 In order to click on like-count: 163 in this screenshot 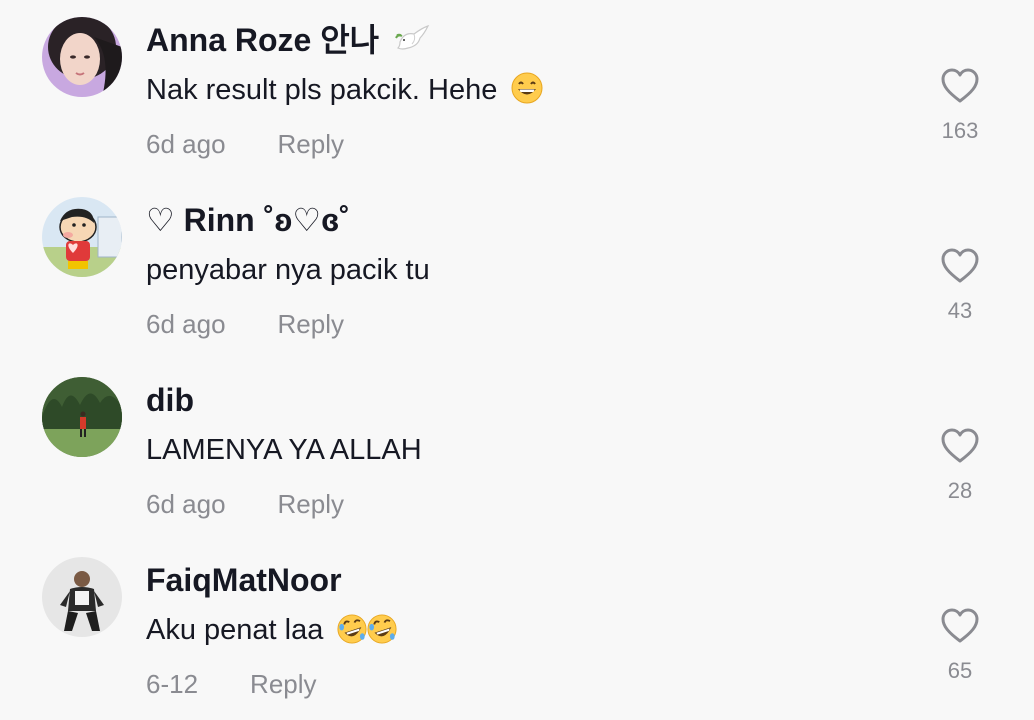, I will do `click(960, 130)`.